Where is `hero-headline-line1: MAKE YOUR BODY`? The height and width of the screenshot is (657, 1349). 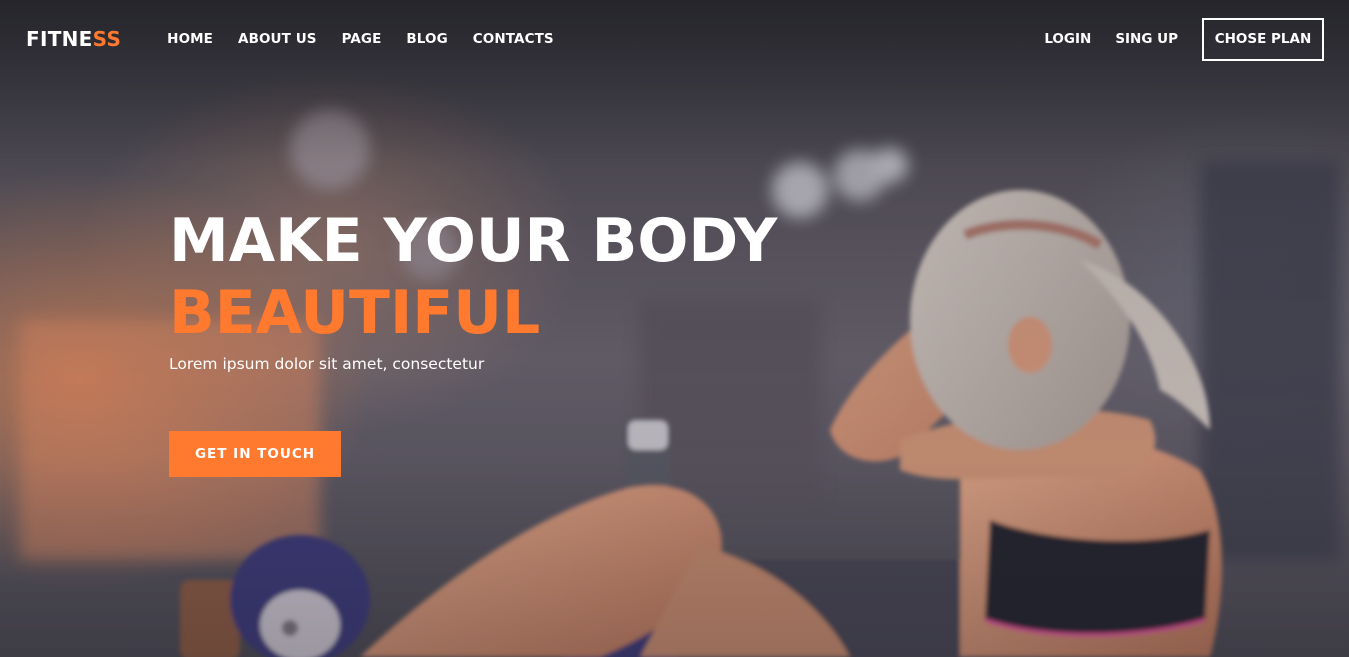 hero-headline-line1: MAKE YOUR BODY is located at coordinates (473, 241).